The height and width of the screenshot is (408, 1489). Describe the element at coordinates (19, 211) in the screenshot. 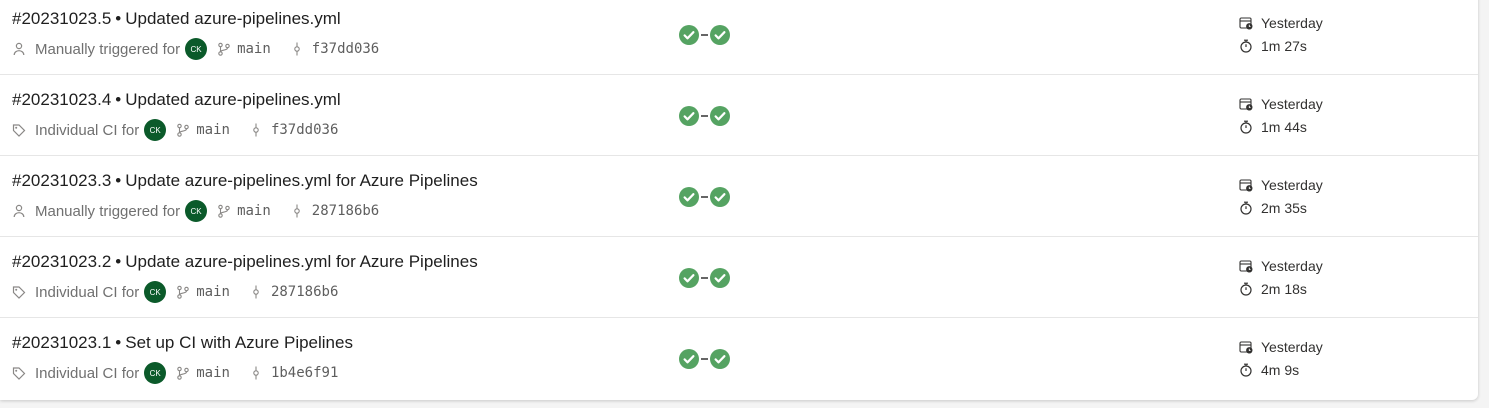

I see `person-icon` at that location.